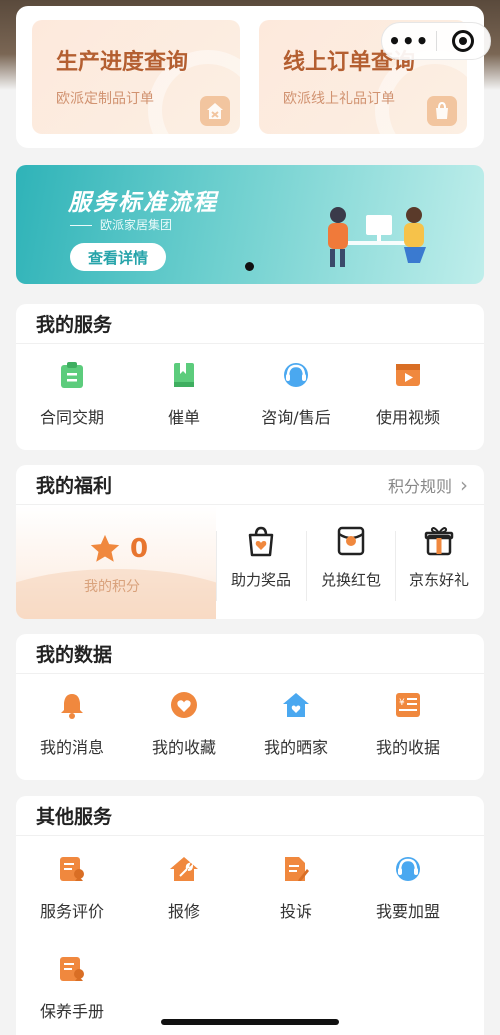  I want to click on points-rules-link: 积分规则 ›, so click(428, 485).